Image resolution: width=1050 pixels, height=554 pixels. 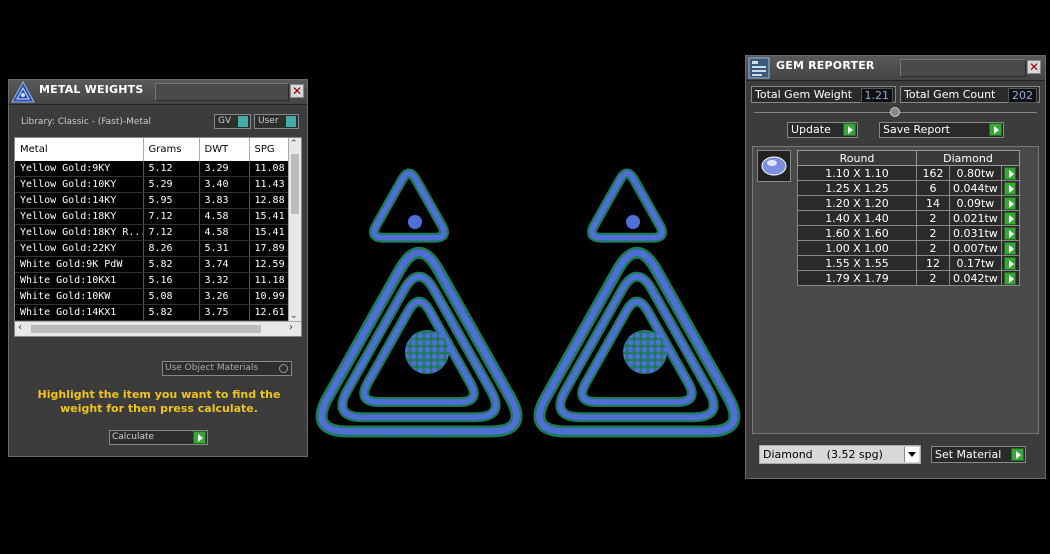 I want to click on user-toggle-label: User, so click(x=268, y=121).